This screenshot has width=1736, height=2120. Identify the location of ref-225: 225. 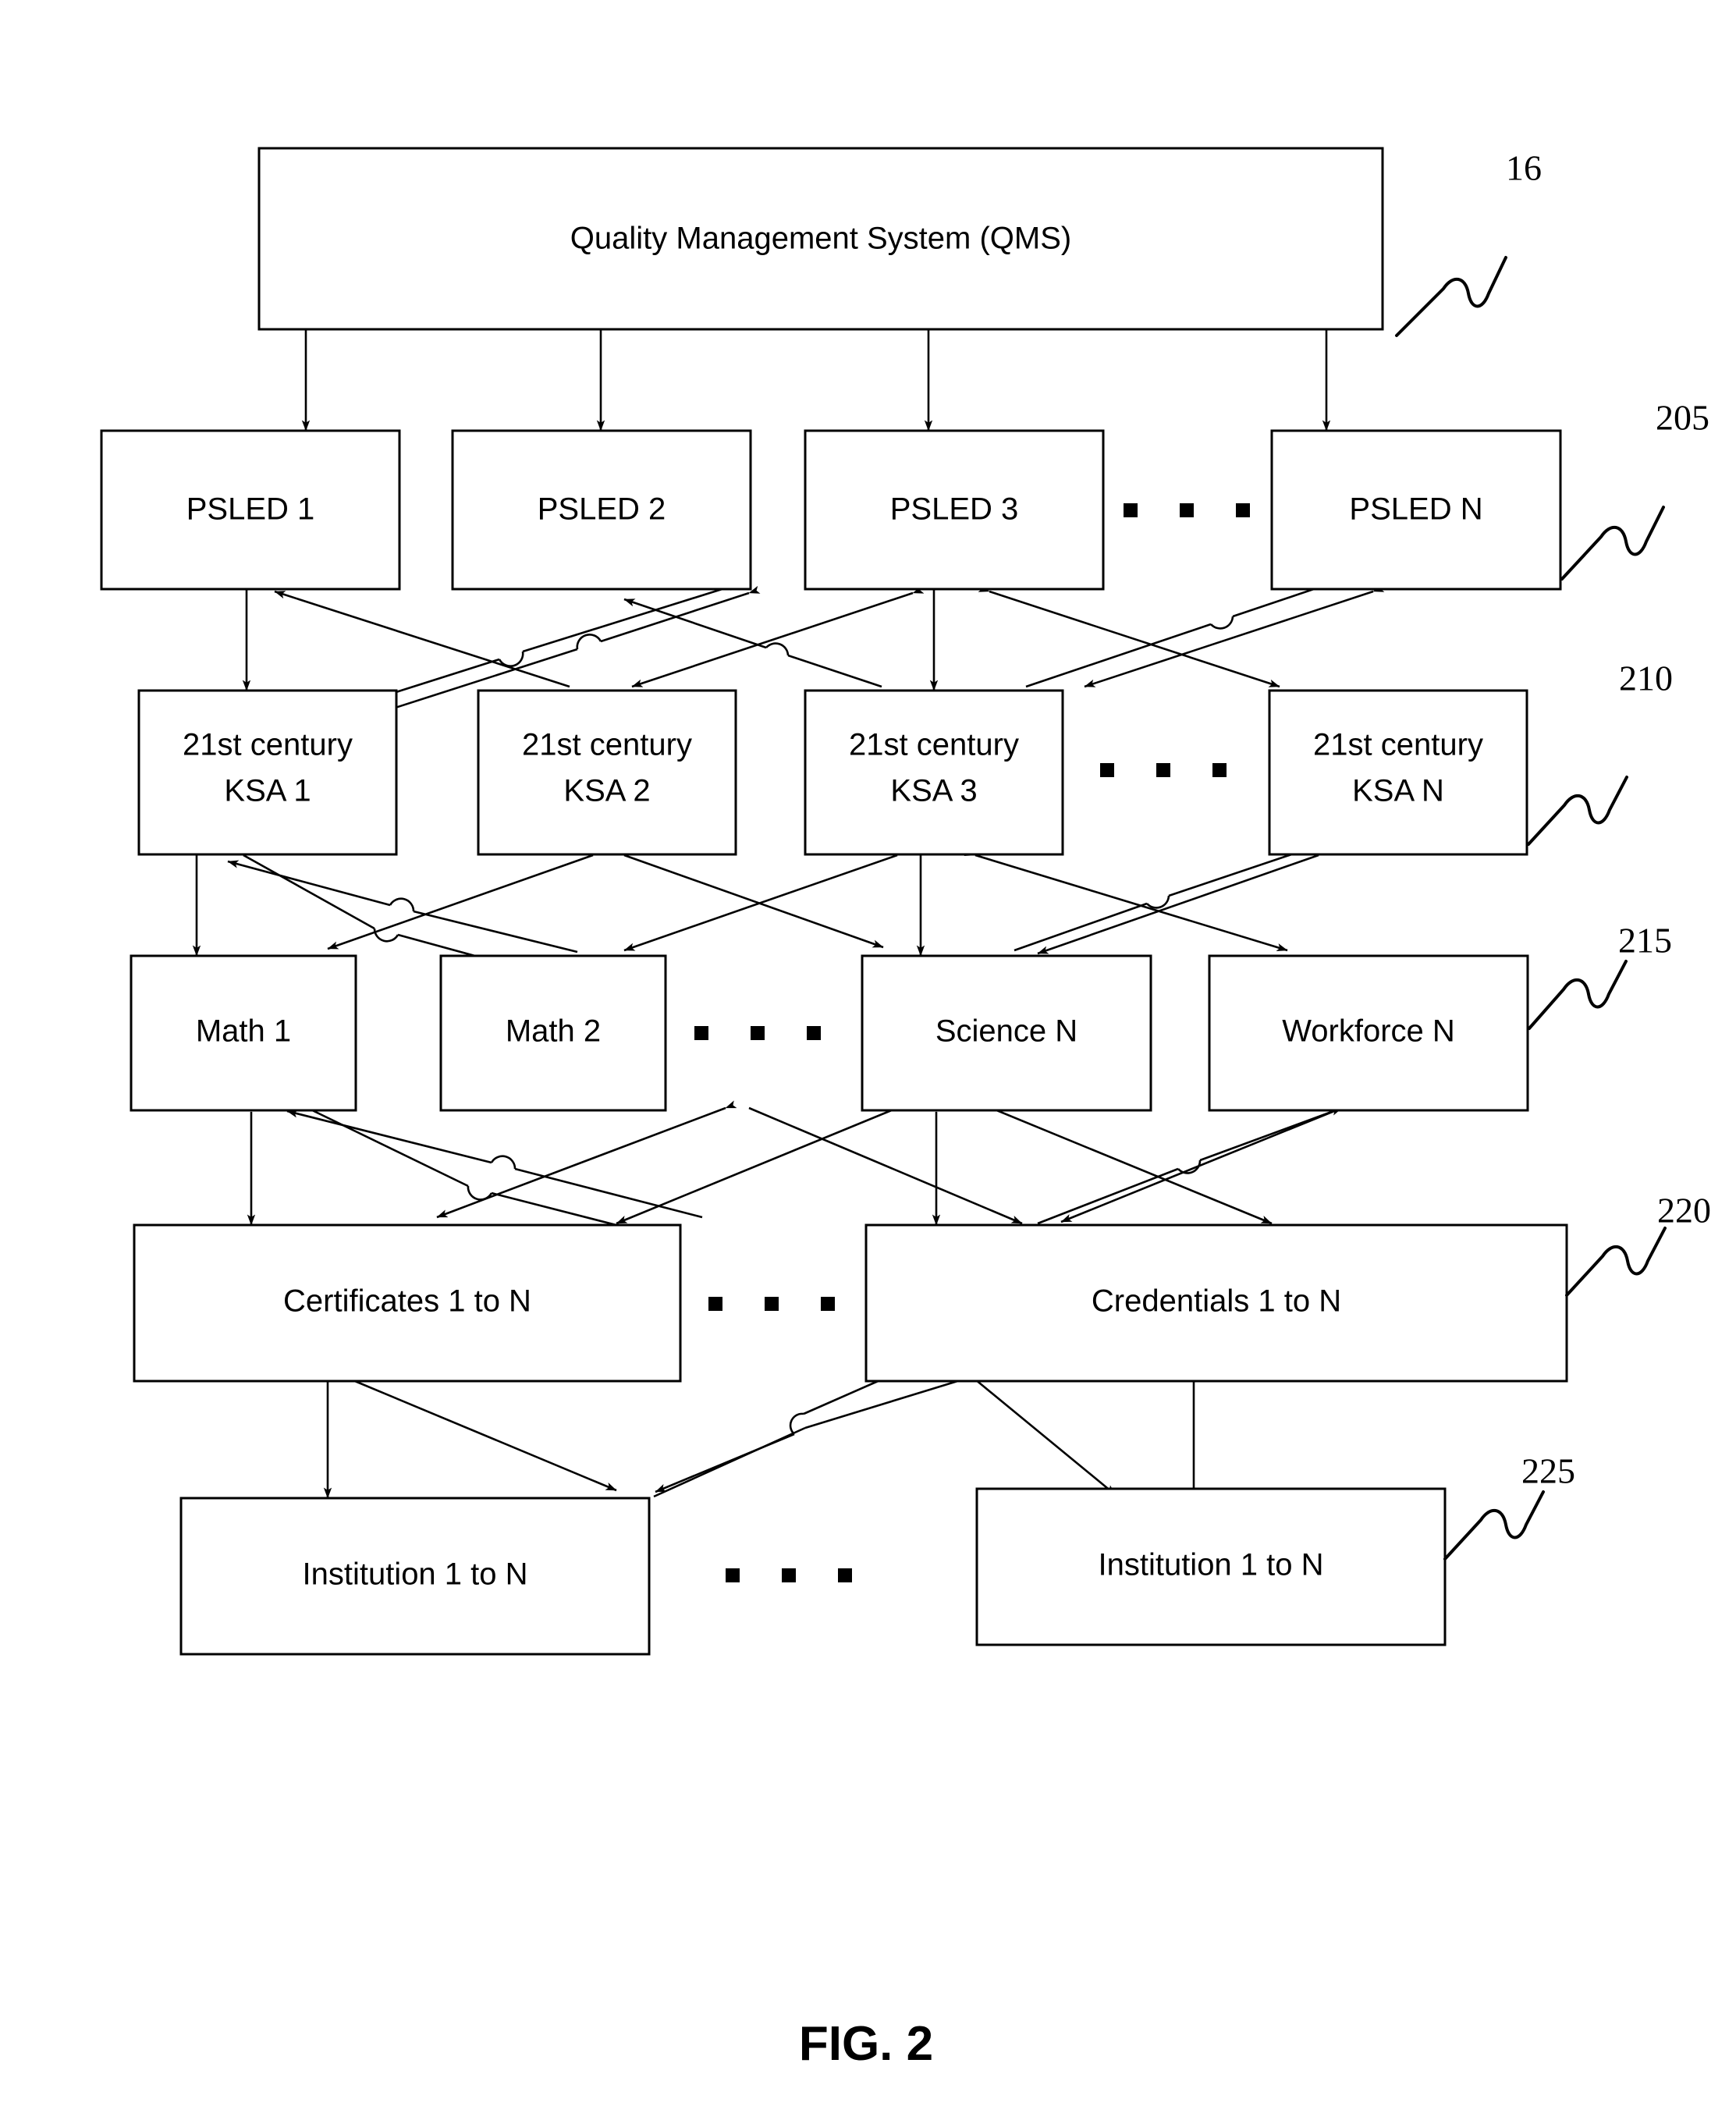
(1509, 1506).